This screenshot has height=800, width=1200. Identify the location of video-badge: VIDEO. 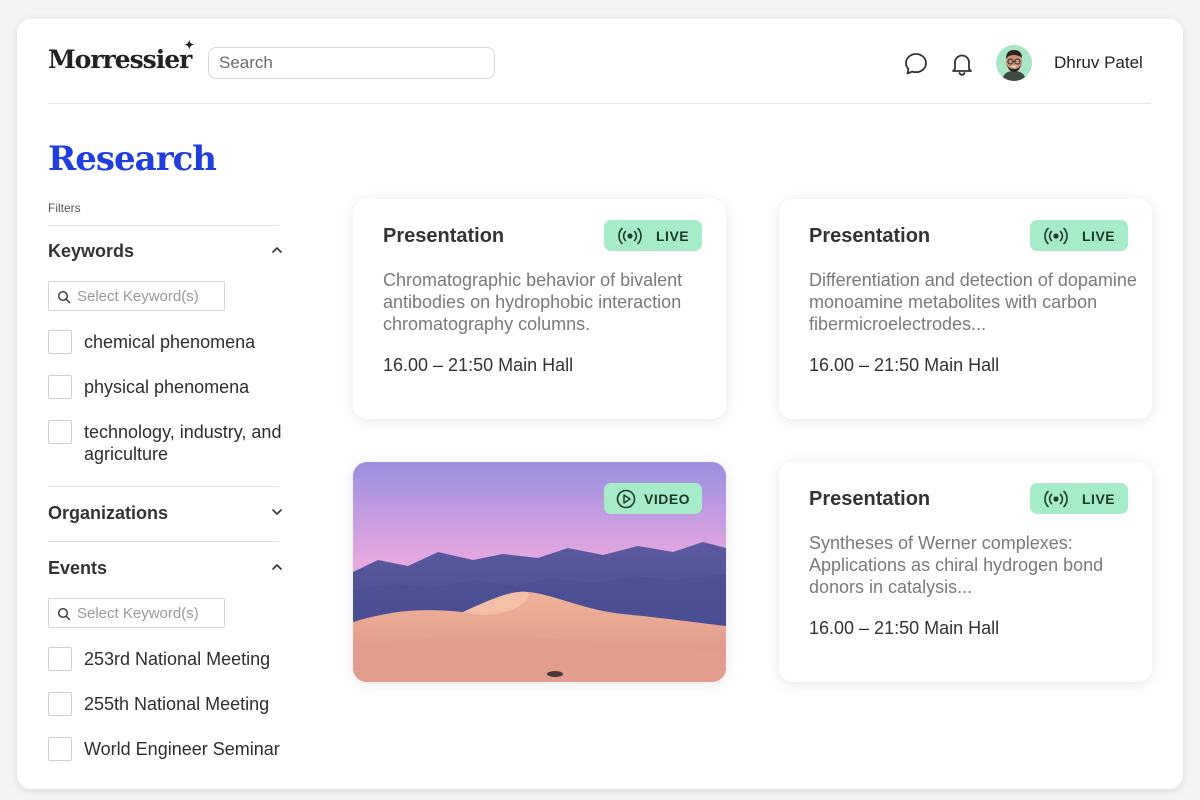
(653, 498).